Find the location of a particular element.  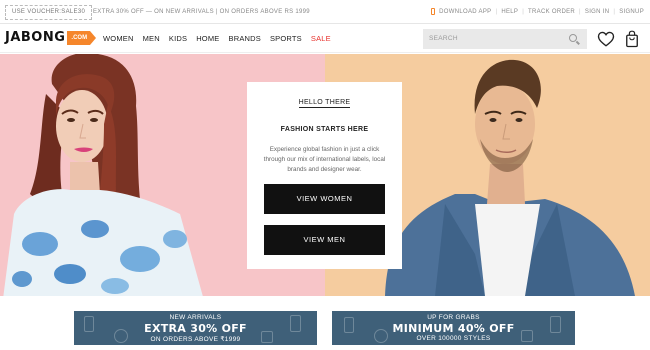

view-women-button: VIEW WOMEN is located at coordinates (324, 199).